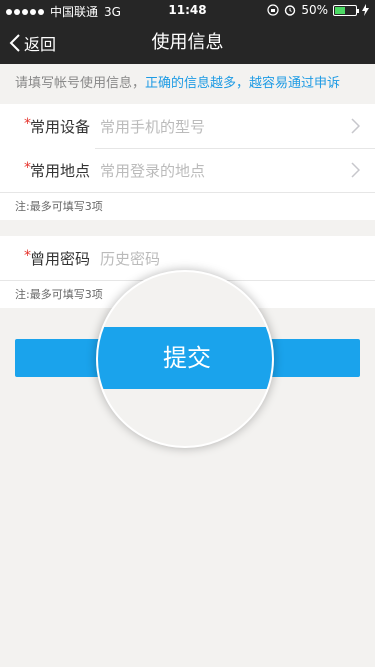  Describe the element at coordinates (130, 258) in the screenshot. I see `old-password-input: 历史密码` at that location.